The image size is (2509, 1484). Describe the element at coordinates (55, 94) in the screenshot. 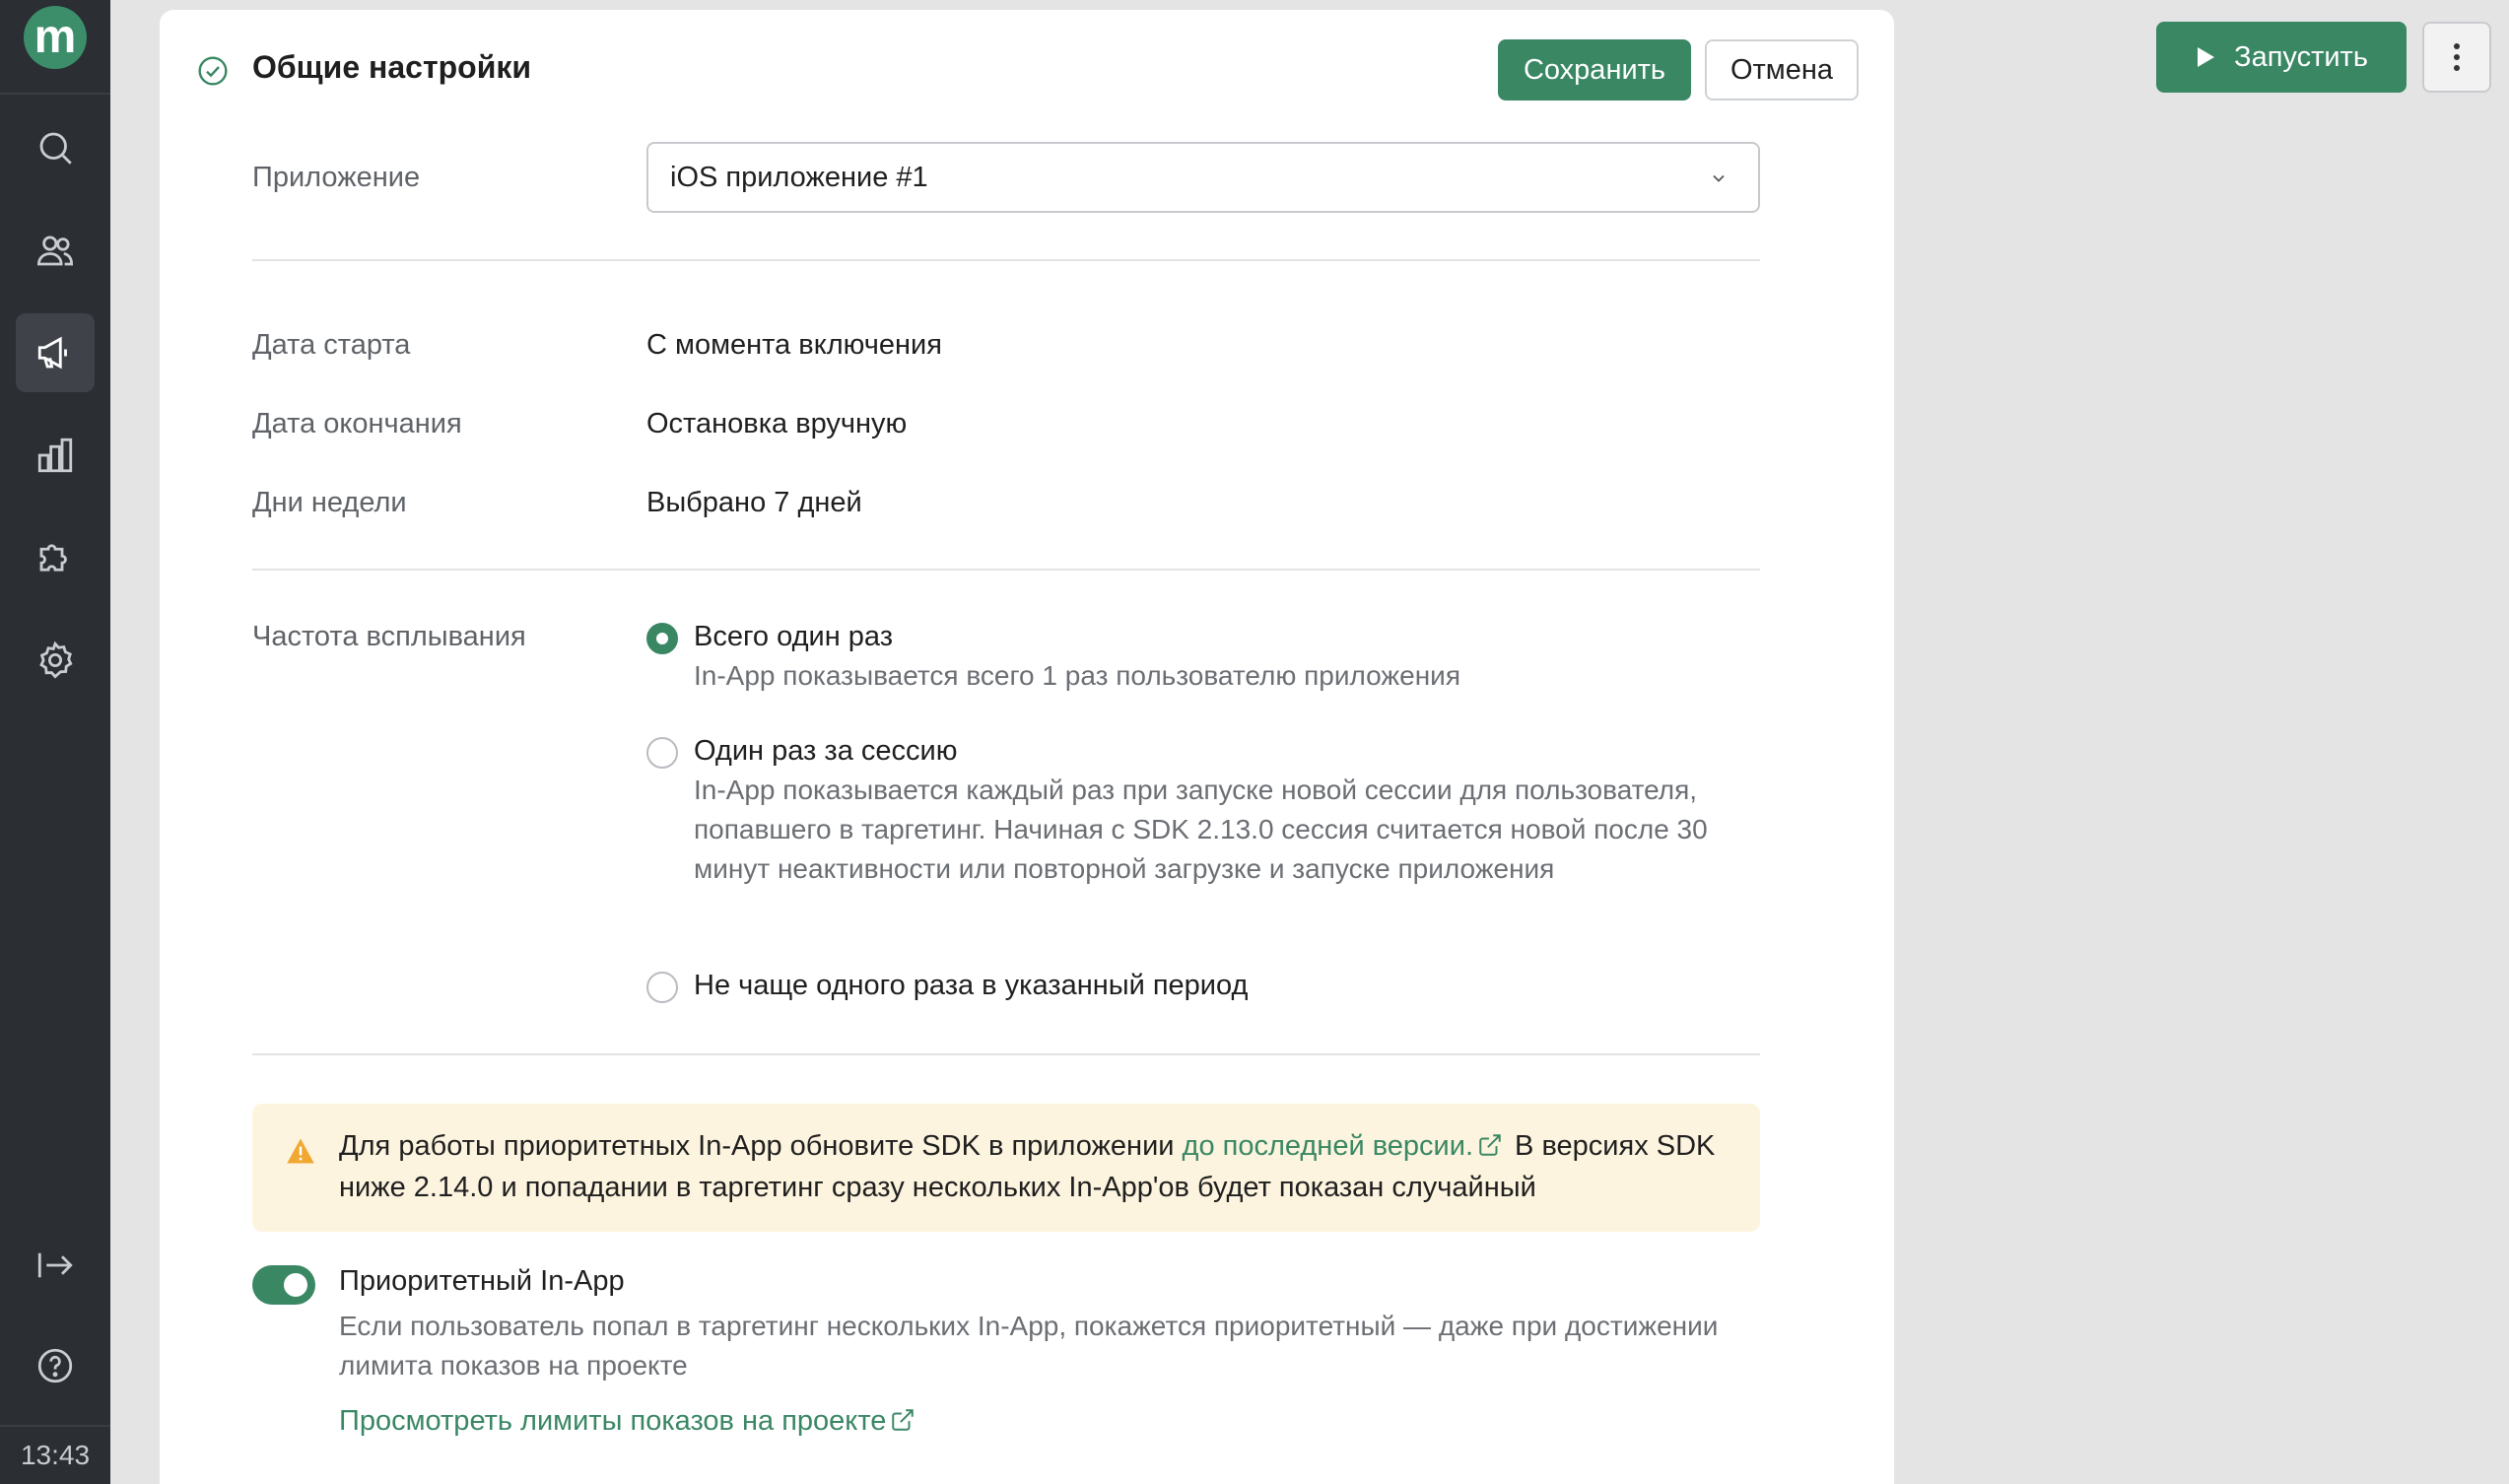

I see `sidebar-divider` at that location.